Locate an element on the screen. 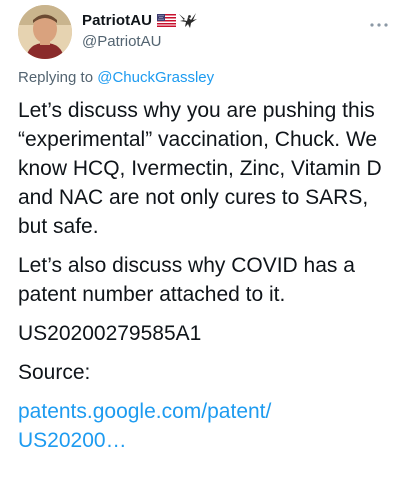 The width and height of the screenshot is (403, 500). patent-number: US20200279585A1 is located at coordinates (110, 333).